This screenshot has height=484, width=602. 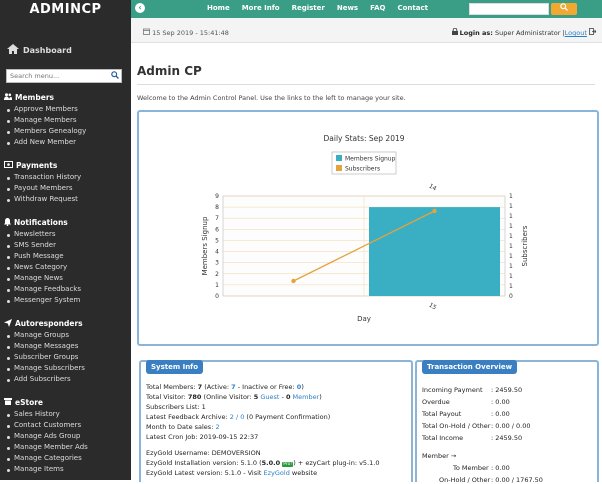 I want to click on section-title-autoresponders: Autoresponders, so click(x=67, y=323).